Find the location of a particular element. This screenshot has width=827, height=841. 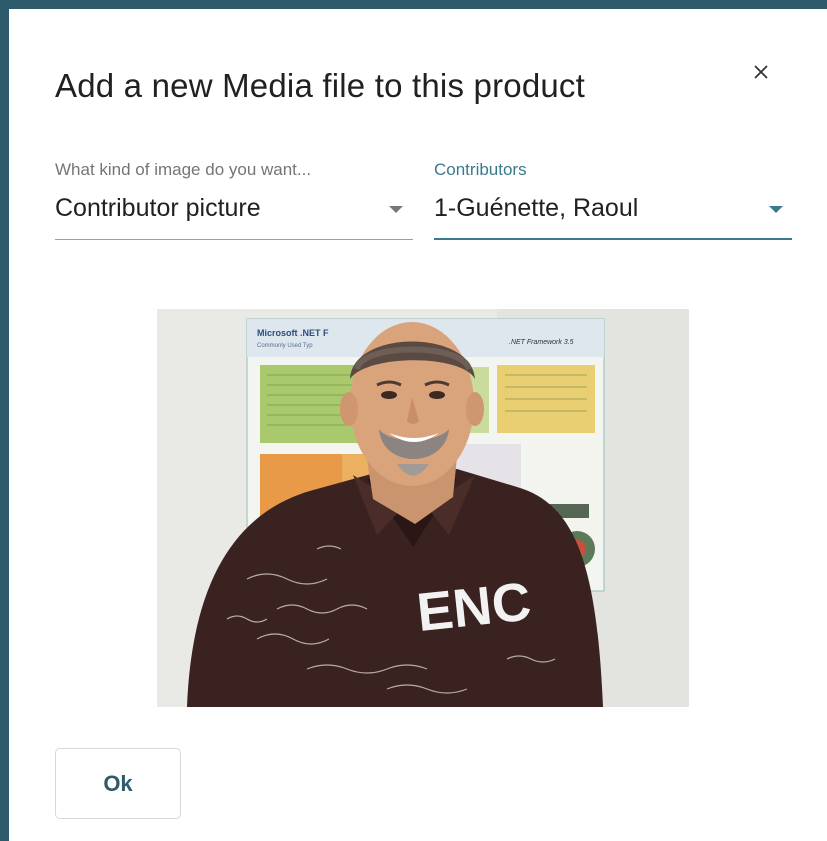

dialog-border-left is located at coordinates (4, 420).